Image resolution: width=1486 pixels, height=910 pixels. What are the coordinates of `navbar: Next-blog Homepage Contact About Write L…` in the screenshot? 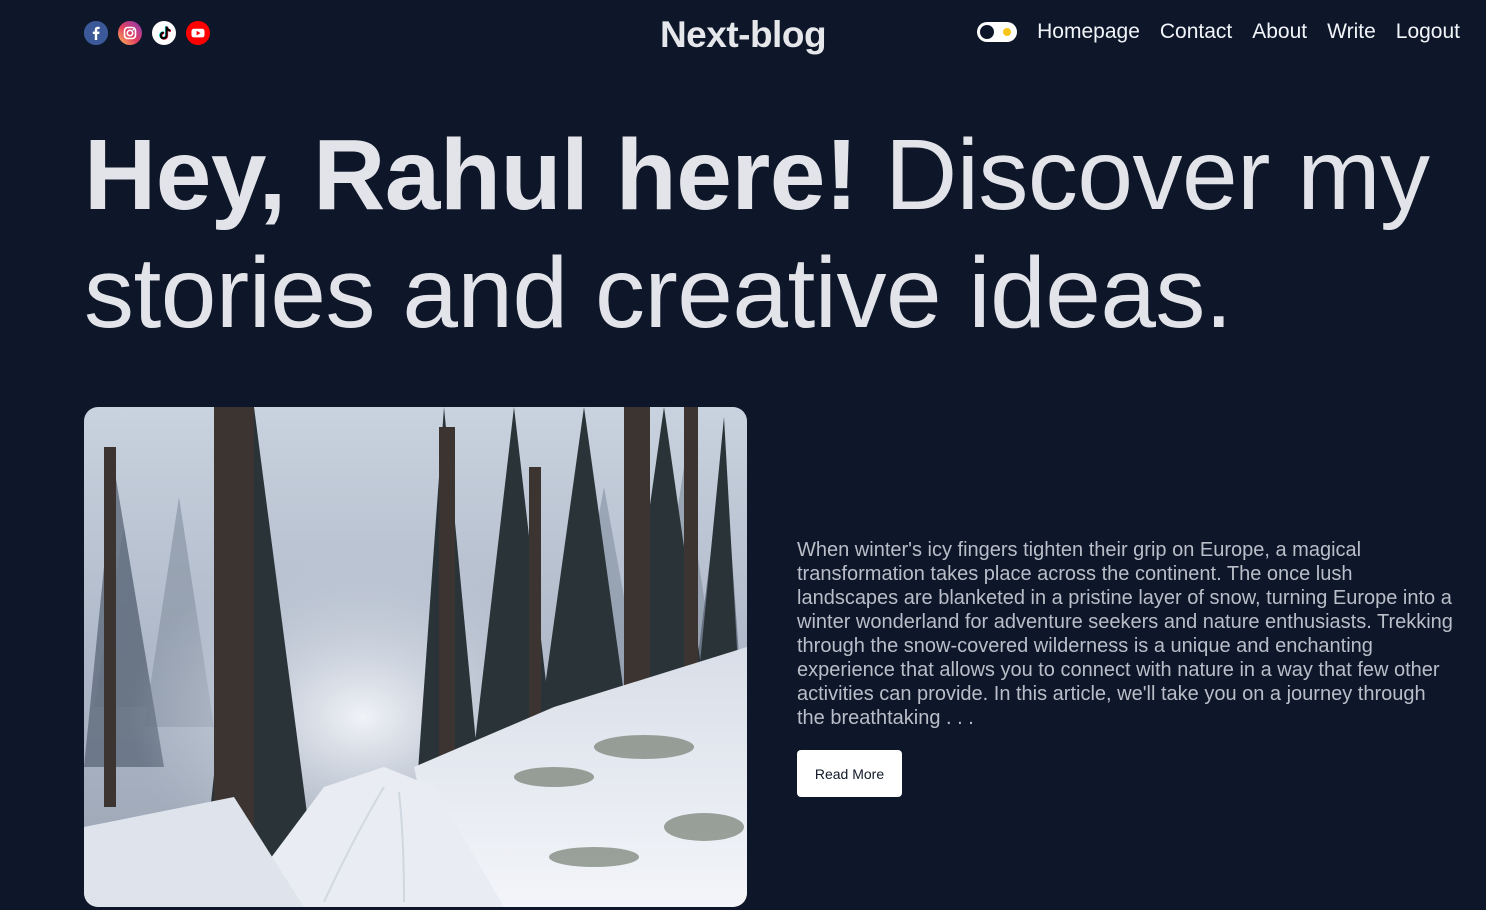 It's located at (743, 35).